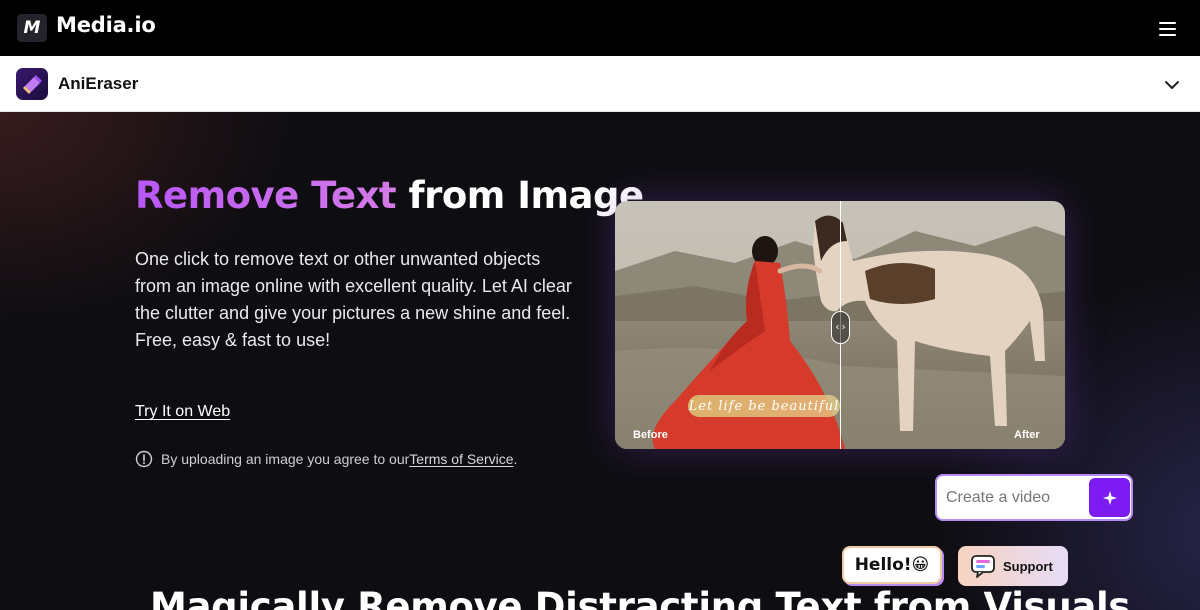  What do you see at coordinates (1027, 435) in the screenshot?
I see `after-label: After` at bounding box center [1027, 435].